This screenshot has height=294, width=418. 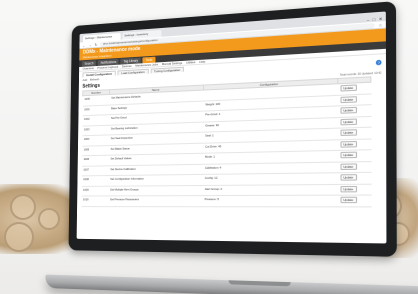 I want to click on back-icon: ←, so click(x=84, y=45).